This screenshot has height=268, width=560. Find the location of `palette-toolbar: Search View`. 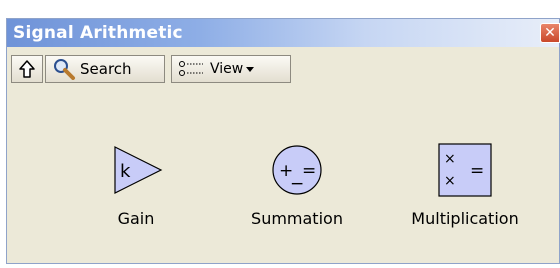

palette-toolbar: Search View is located at coordinates (282, 70).